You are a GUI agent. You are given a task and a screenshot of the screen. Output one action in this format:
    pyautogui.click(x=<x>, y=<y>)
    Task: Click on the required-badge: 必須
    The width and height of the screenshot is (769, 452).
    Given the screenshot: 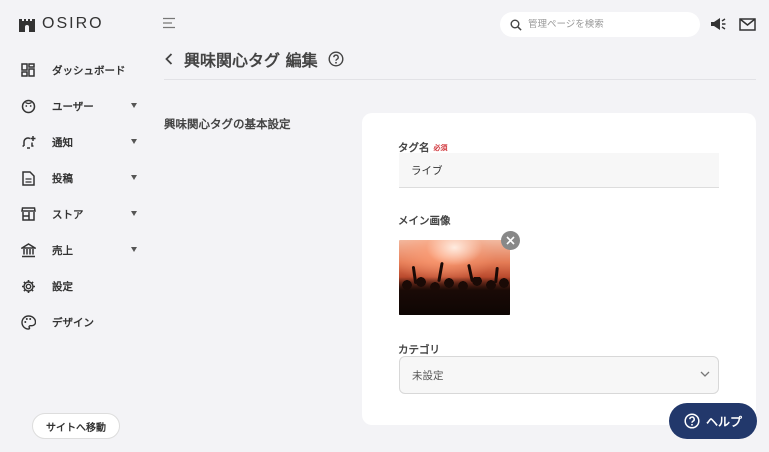 What is the action you would take?
    pyautogui.click(x=440, y=147)
    